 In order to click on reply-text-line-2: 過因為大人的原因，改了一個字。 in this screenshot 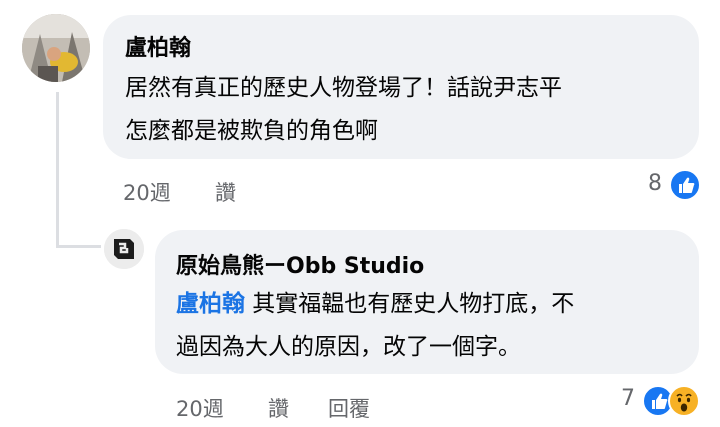, I will do `click(348, 347)`.